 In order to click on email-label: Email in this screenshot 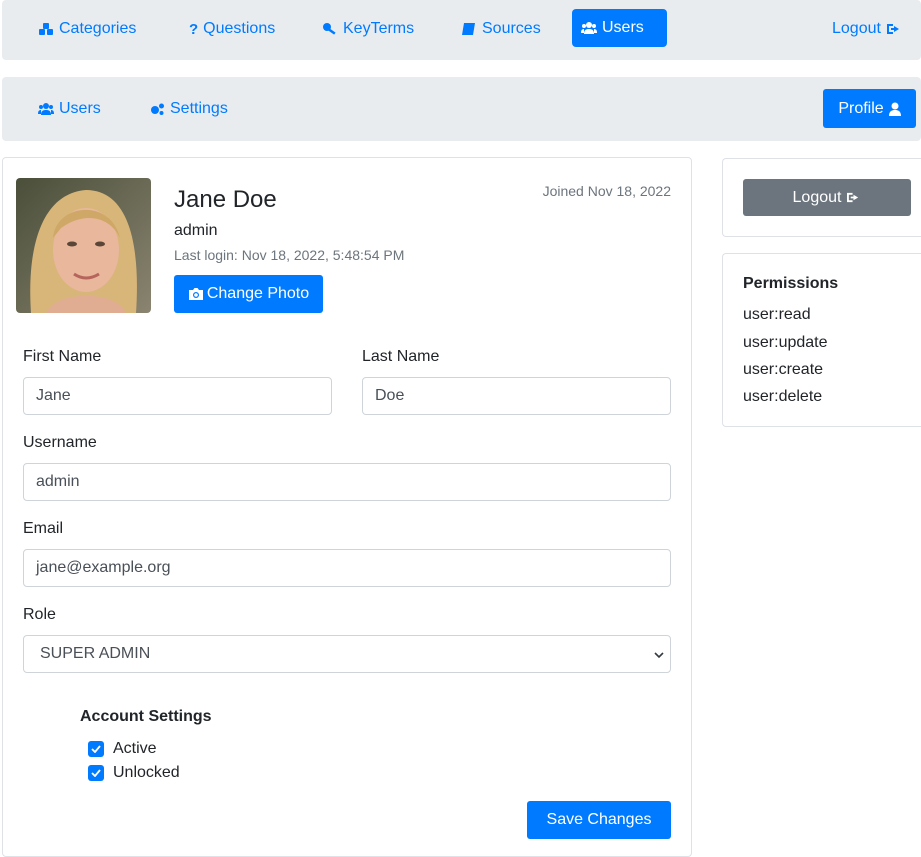, I will do `click(43, 528)`.